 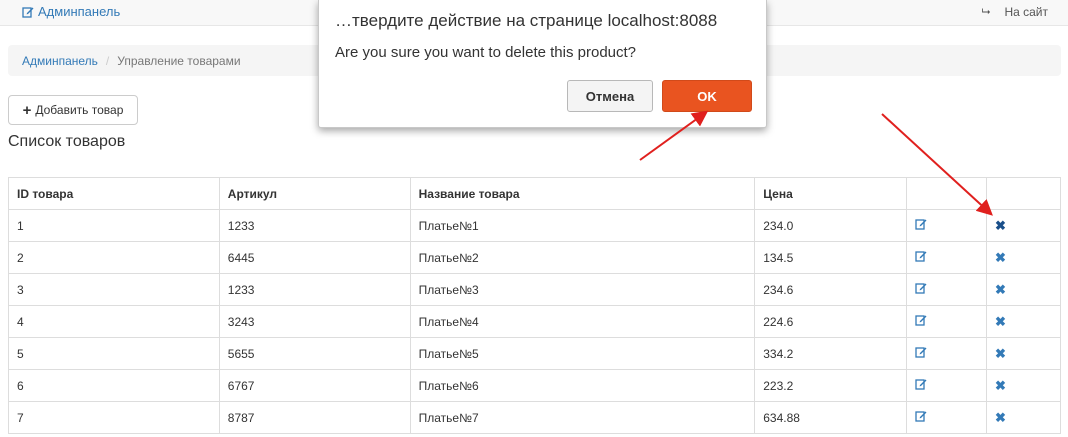 What do you see at coordinates (114, 225) in the screenshot?
I see `cell-id: 1` at bounding box center [114, 225].